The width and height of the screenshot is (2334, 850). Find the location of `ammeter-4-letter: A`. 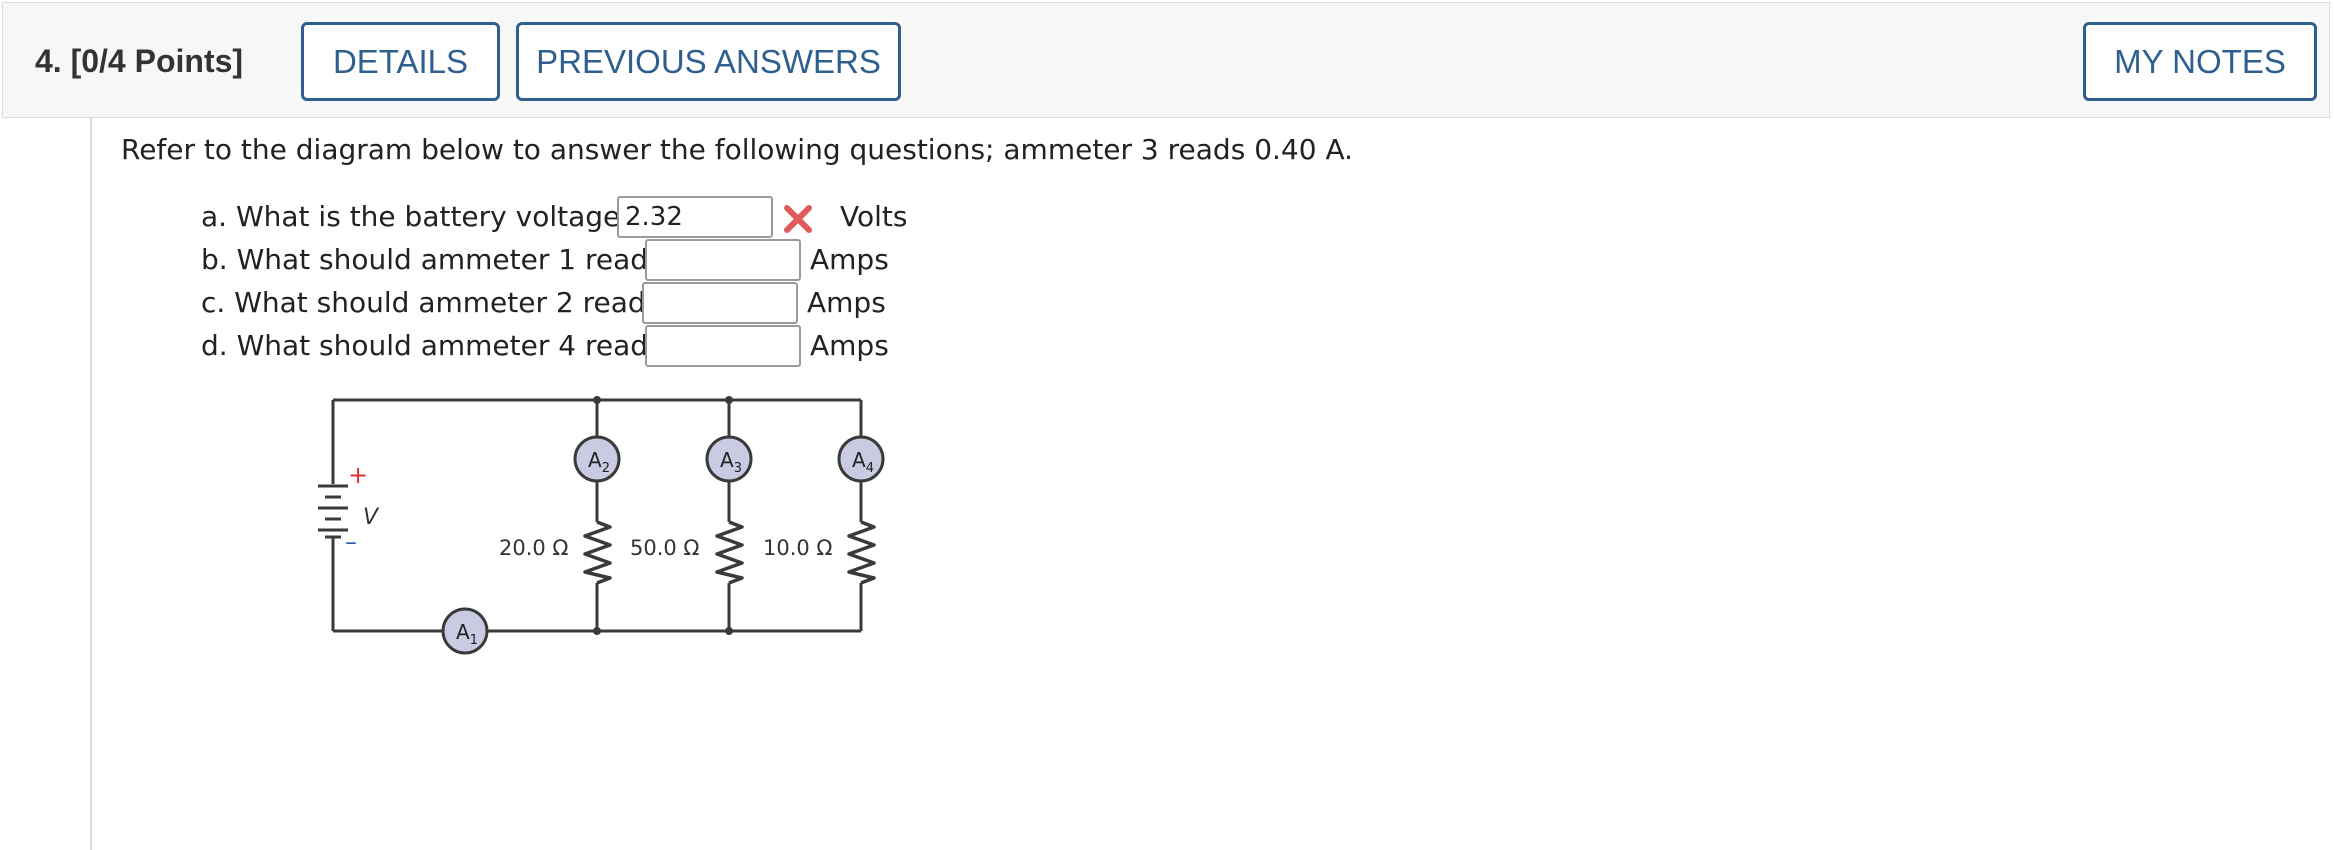

ammeter-4-letter: A is located at coordinates (859, 460).